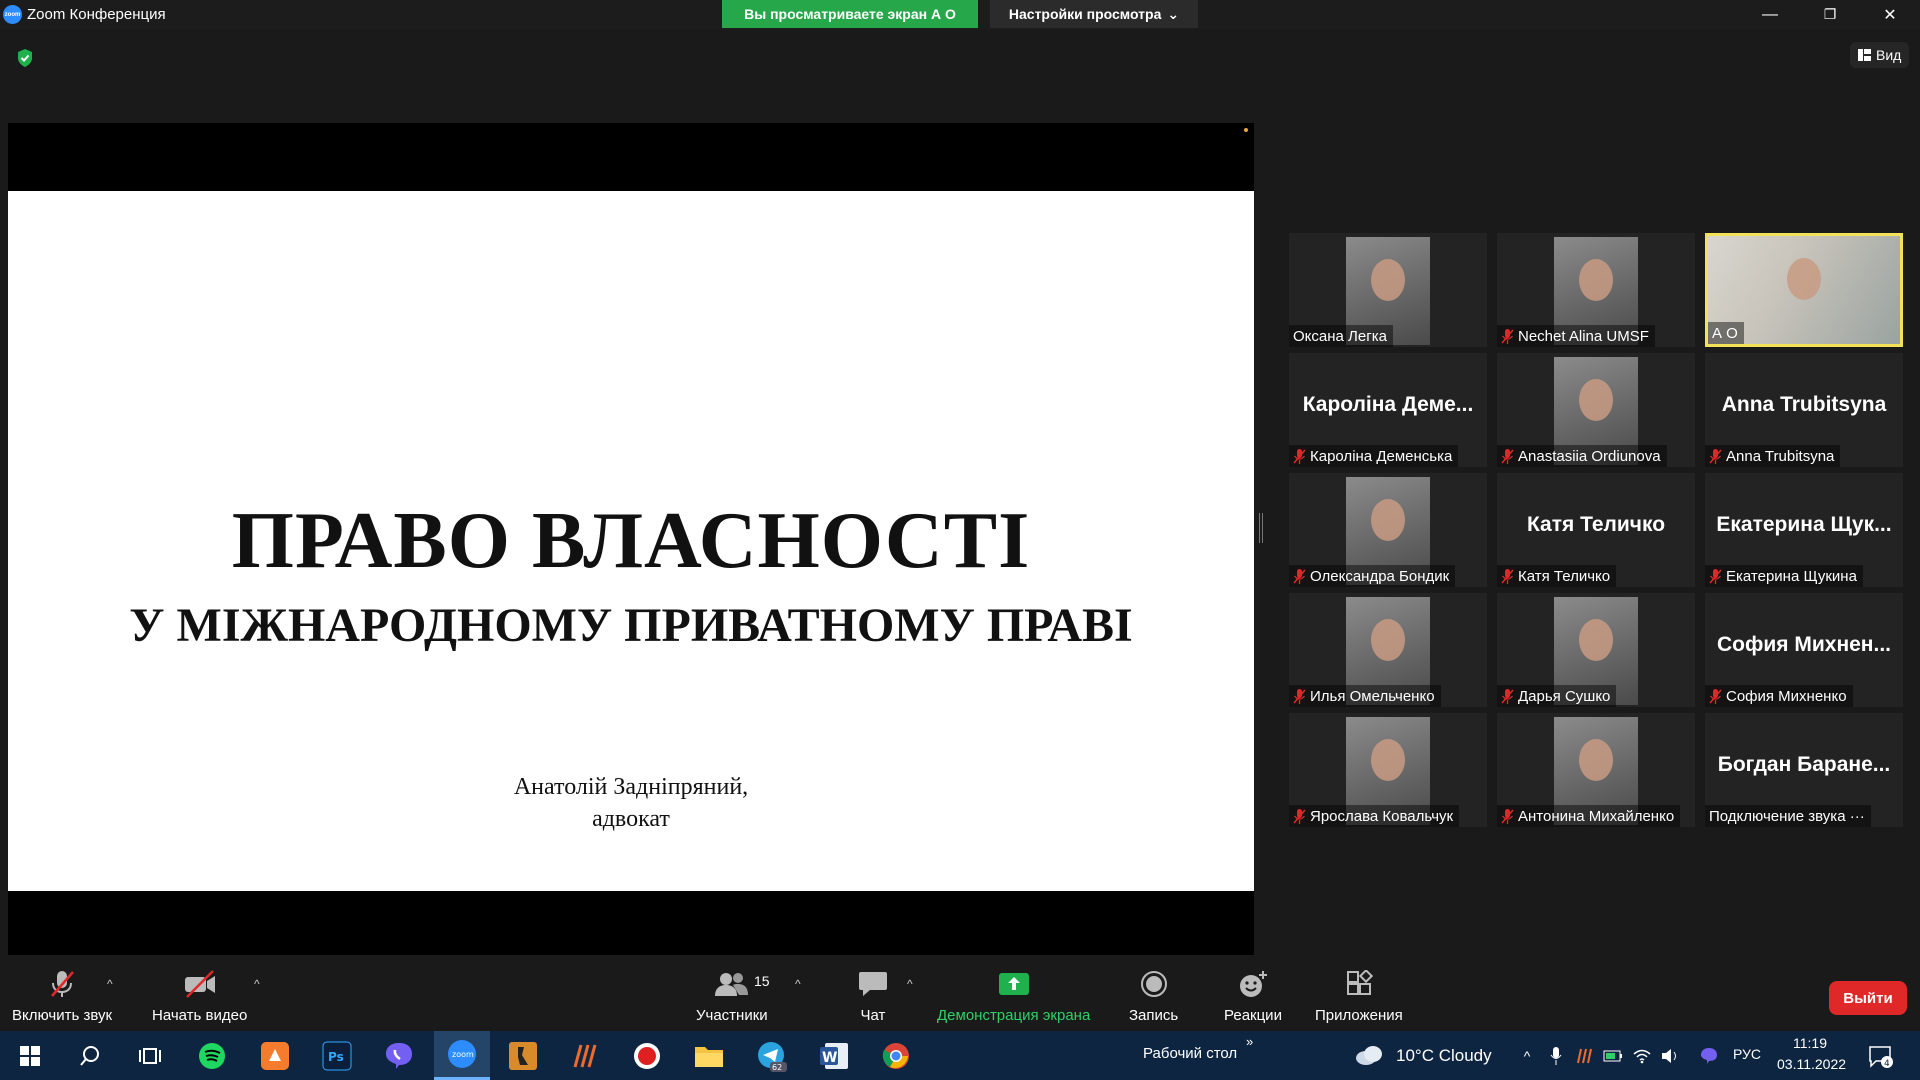 This screenshot has width=1920, height=1080. I want to click on participant-name: Anna Trubitsyna, so click(1780, 456).